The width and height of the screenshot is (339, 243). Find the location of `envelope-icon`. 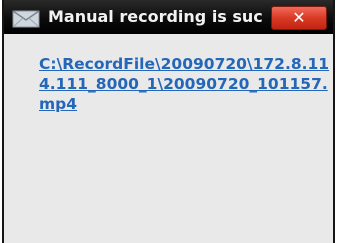

envelope-icon is located at coordinates (26, 19).